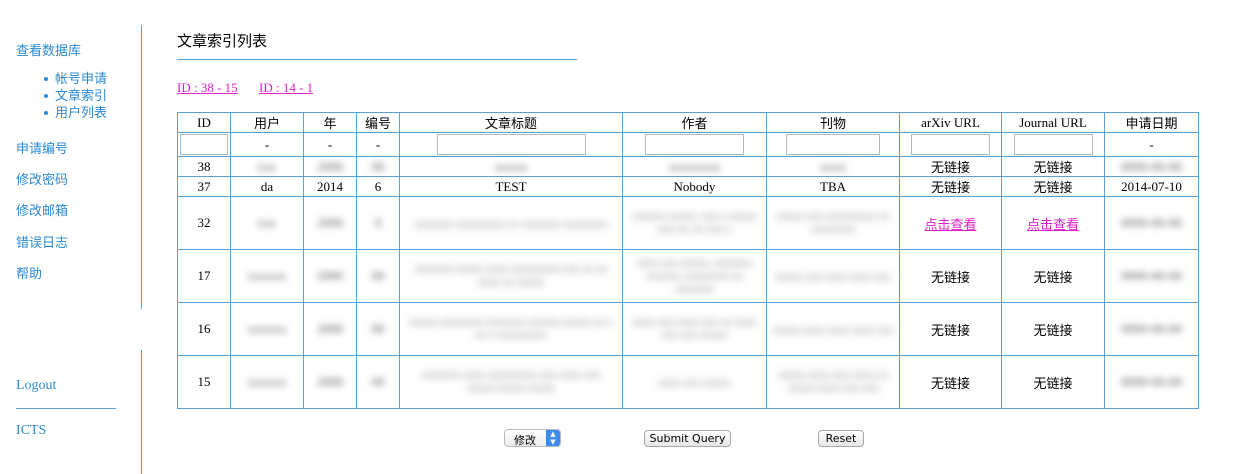 The image size is (1233, 474). Describe the element at coordinates (833, 166) in the screenshot. I see `cell-journal-redacted: xxxx` at that location.